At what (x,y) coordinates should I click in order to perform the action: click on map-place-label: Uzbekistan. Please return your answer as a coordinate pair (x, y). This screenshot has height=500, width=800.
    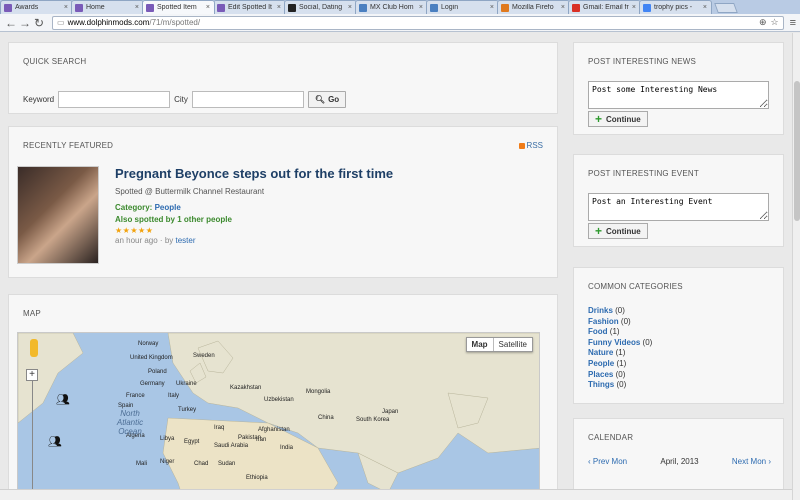
    Looking at the image, I should click on (279, 400).